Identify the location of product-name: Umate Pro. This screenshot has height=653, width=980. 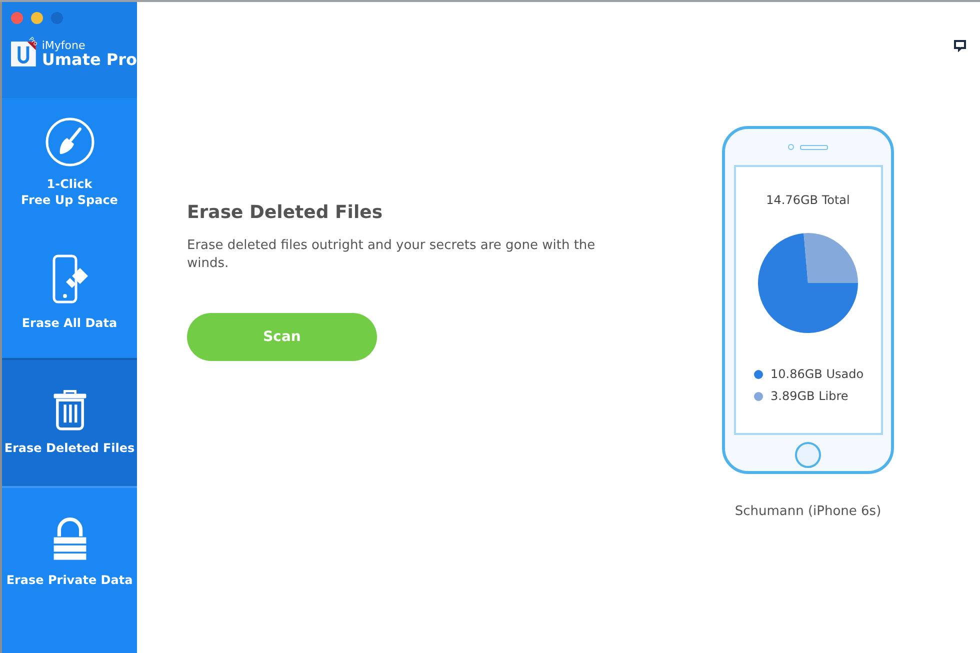
(89, 60).